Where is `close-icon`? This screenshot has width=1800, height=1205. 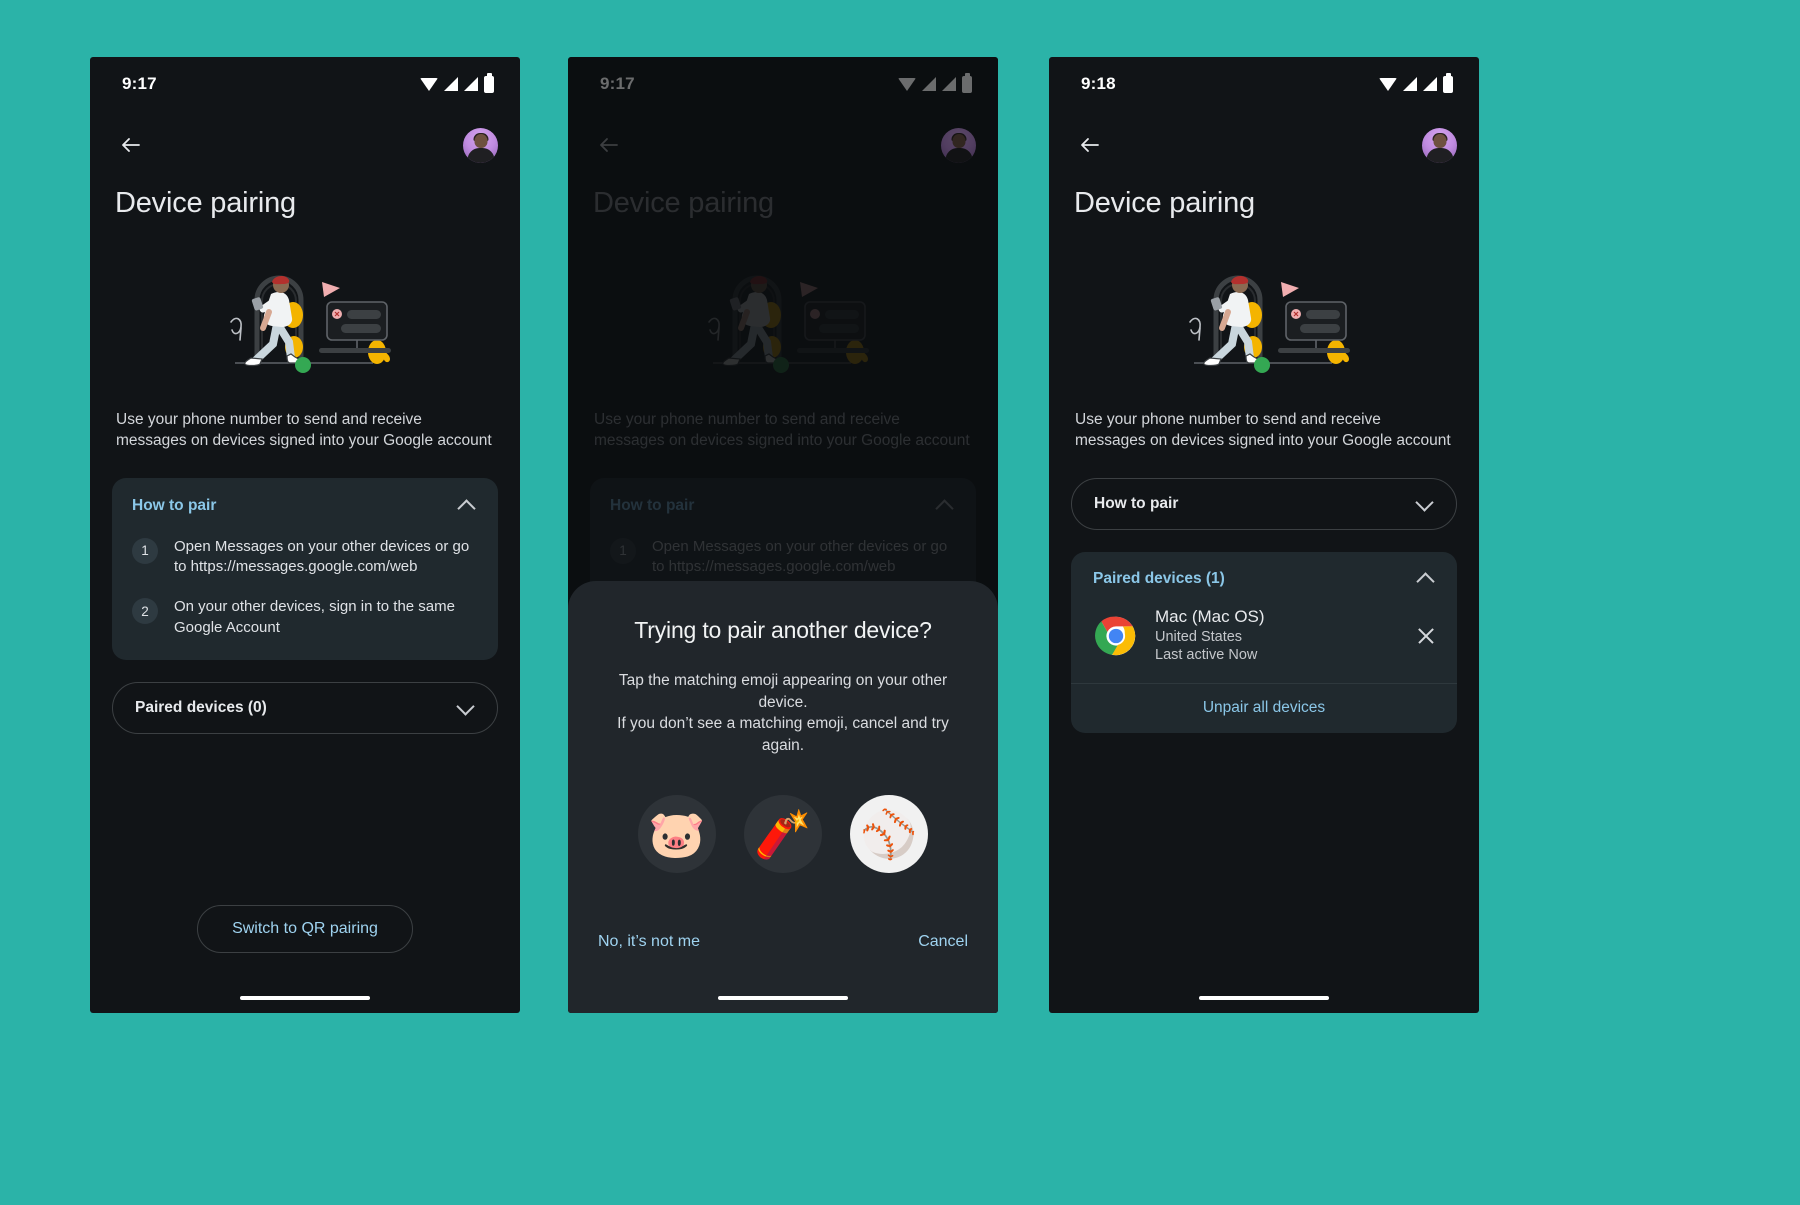 close-icon is located at coordinates (1426, 636).